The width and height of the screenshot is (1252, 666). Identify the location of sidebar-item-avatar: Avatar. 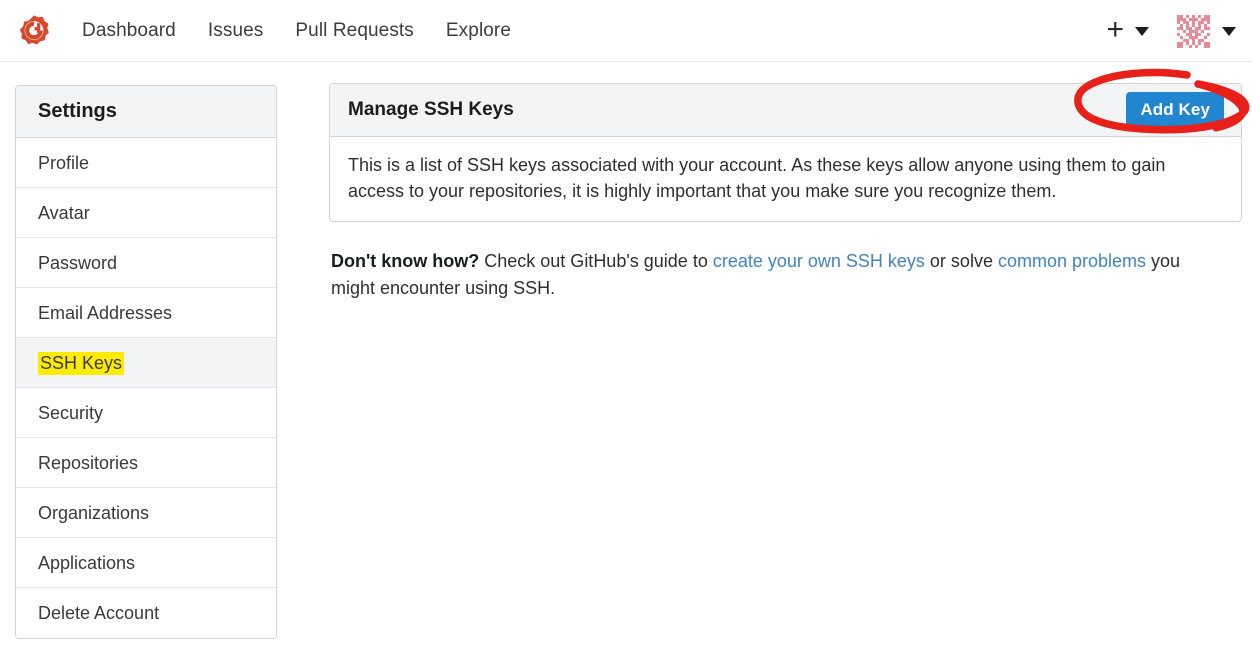
(146, 213).